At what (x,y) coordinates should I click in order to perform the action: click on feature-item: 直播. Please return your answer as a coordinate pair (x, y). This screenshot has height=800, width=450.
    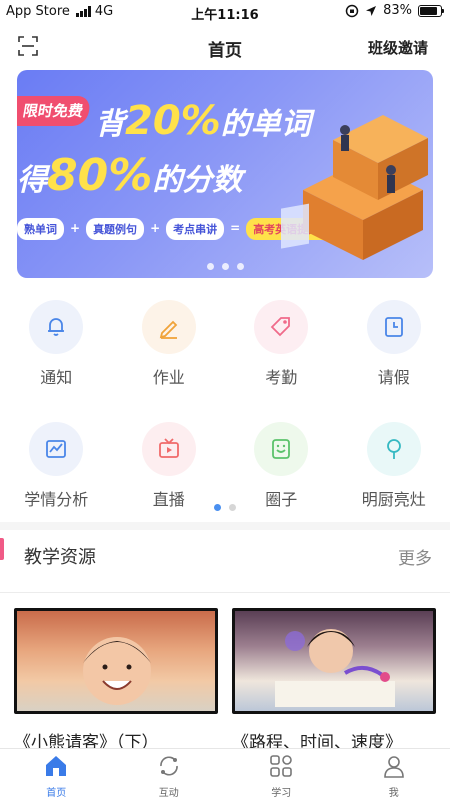
    Looking at the image, I should click on (169, 462).